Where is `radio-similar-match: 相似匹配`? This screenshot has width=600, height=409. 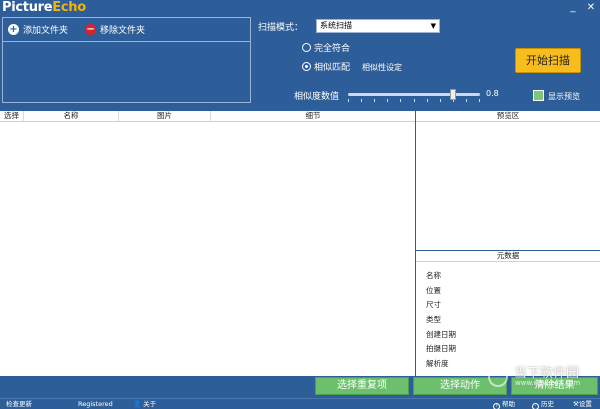
radio-similar-match: 相似匹配 is located at coordinates (326, 66).